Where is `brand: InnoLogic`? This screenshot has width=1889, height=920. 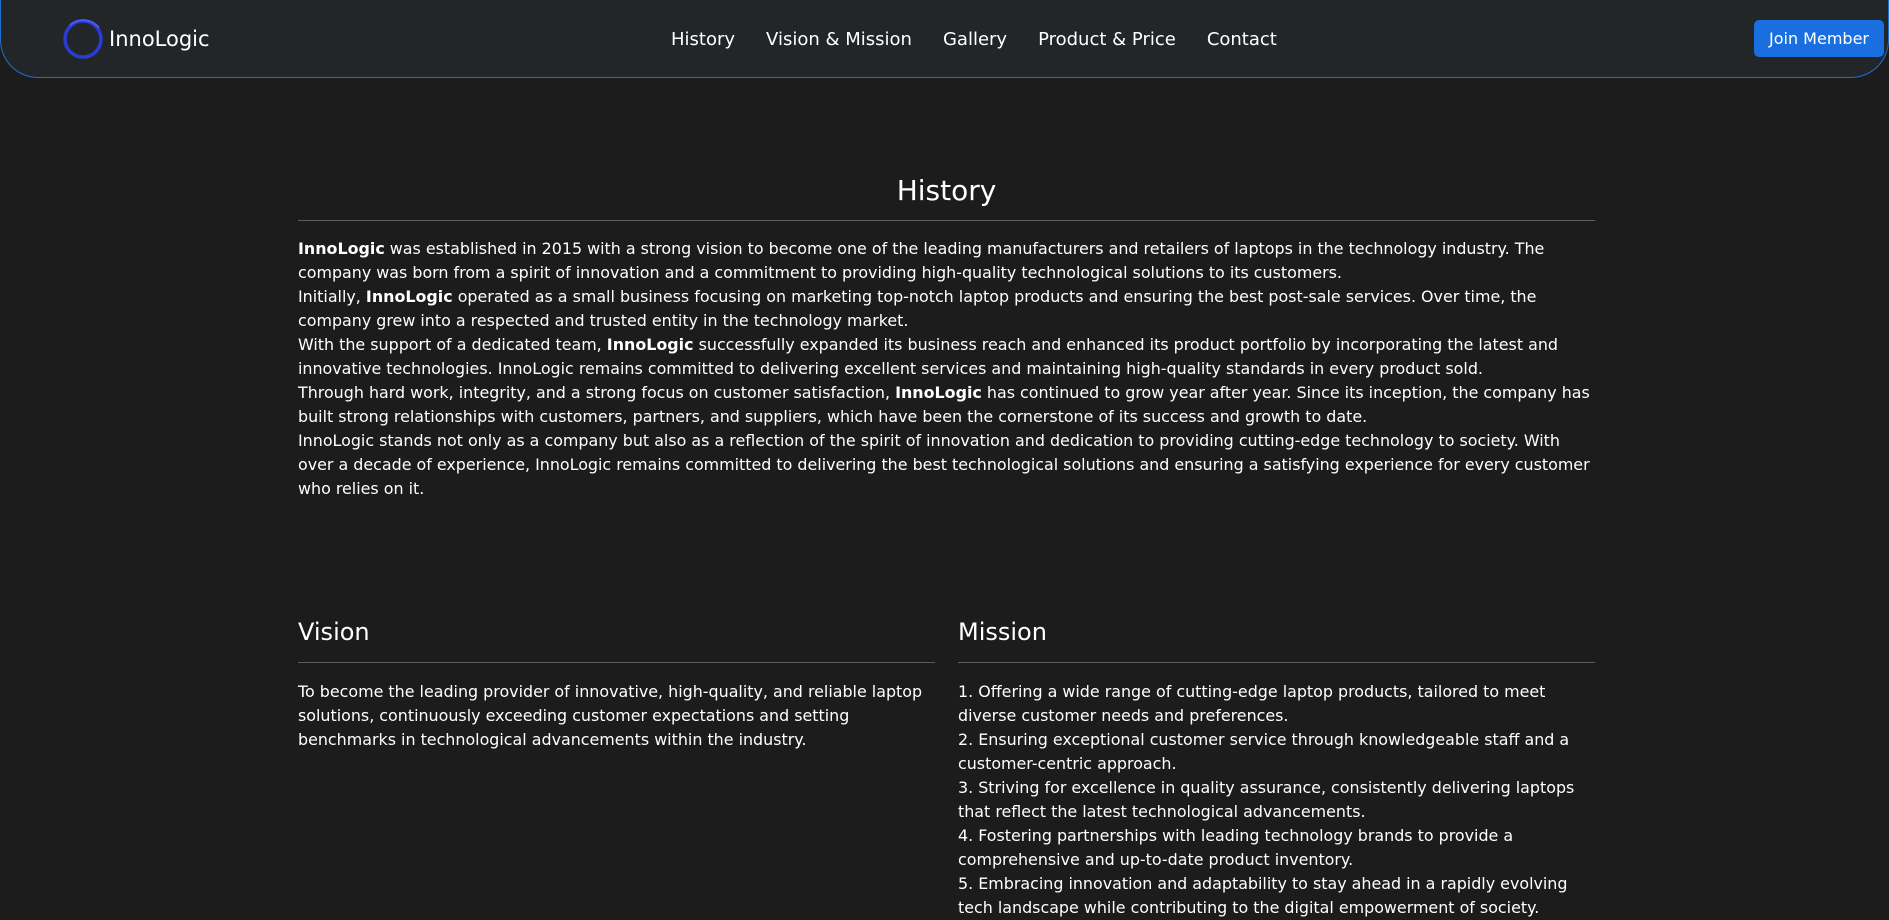
brand: InnoLogic is located at coordinates (135, 39).